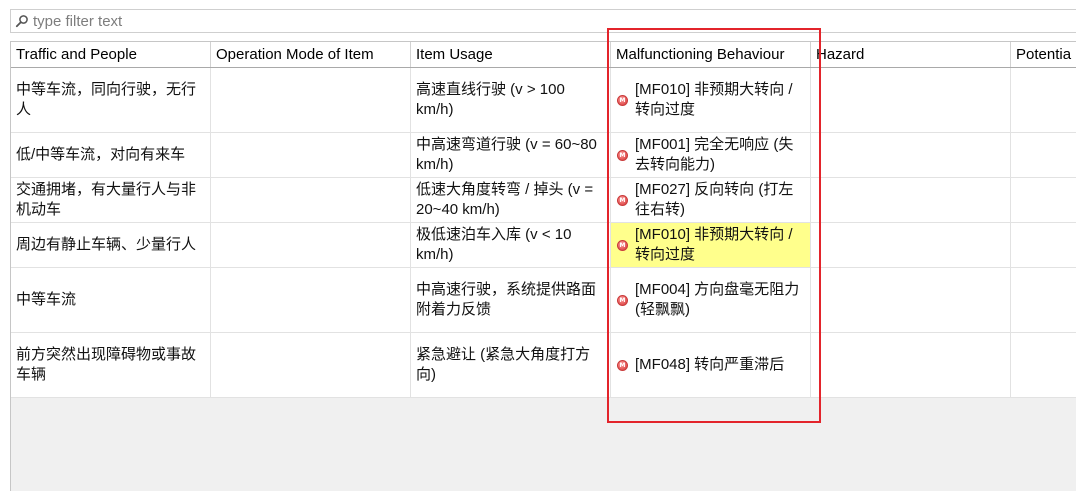  What do you see at coordinates (714, 199) in the screenshot?
I see `cell-text: [MF027] 反向转向 (打左往右转)` at bounding box center [714, 199].